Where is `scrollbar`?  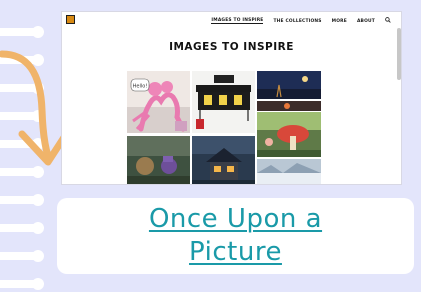
scrollbar is located at coordinates (399, 54).